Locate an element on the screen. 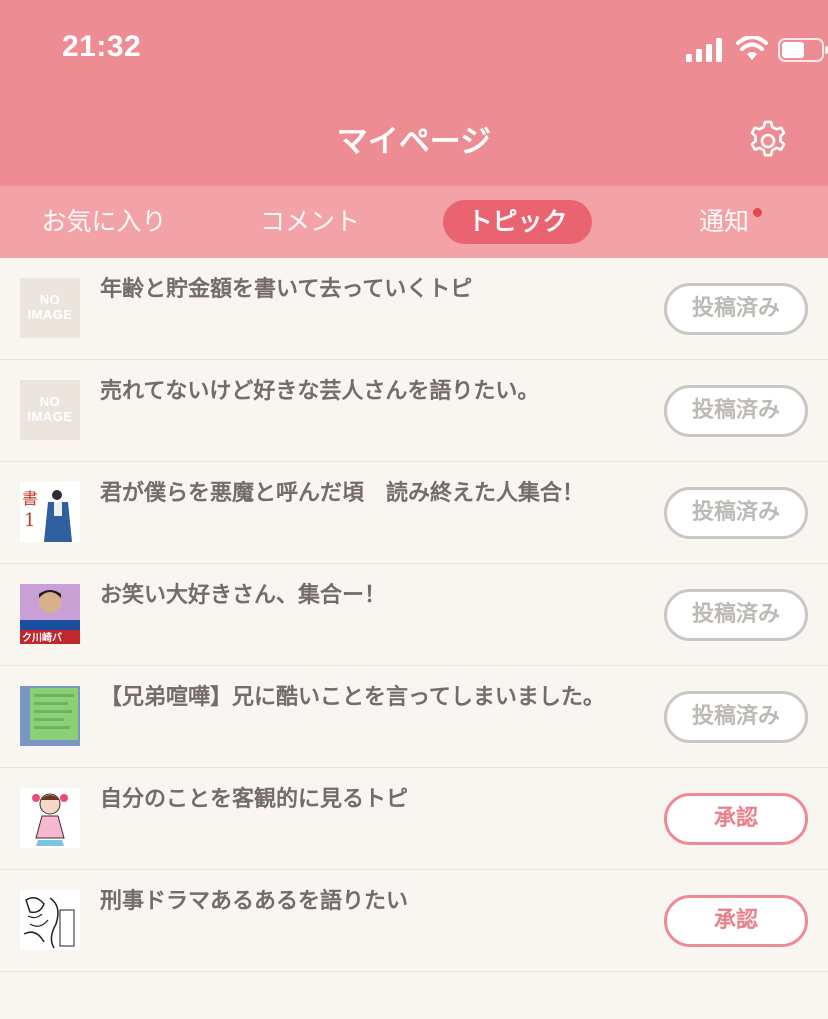 Image resolution: width=828 pixels, height=1019 pixels. list-item: 自分のことを客観的に見るトピ 承認 is located at coordinates (414, 819).